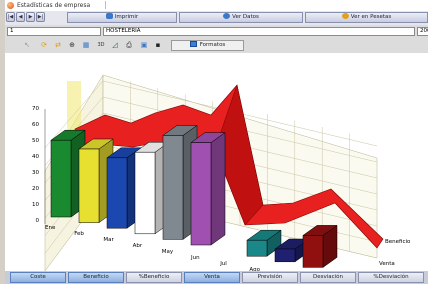 Image resolution: width=428 pixels, height=284 pixels. What do you see at coordinates (216, 5) in the screenshot?
I see `title-bar: Estadísticas de empresa` at bounding box center [216, 5].